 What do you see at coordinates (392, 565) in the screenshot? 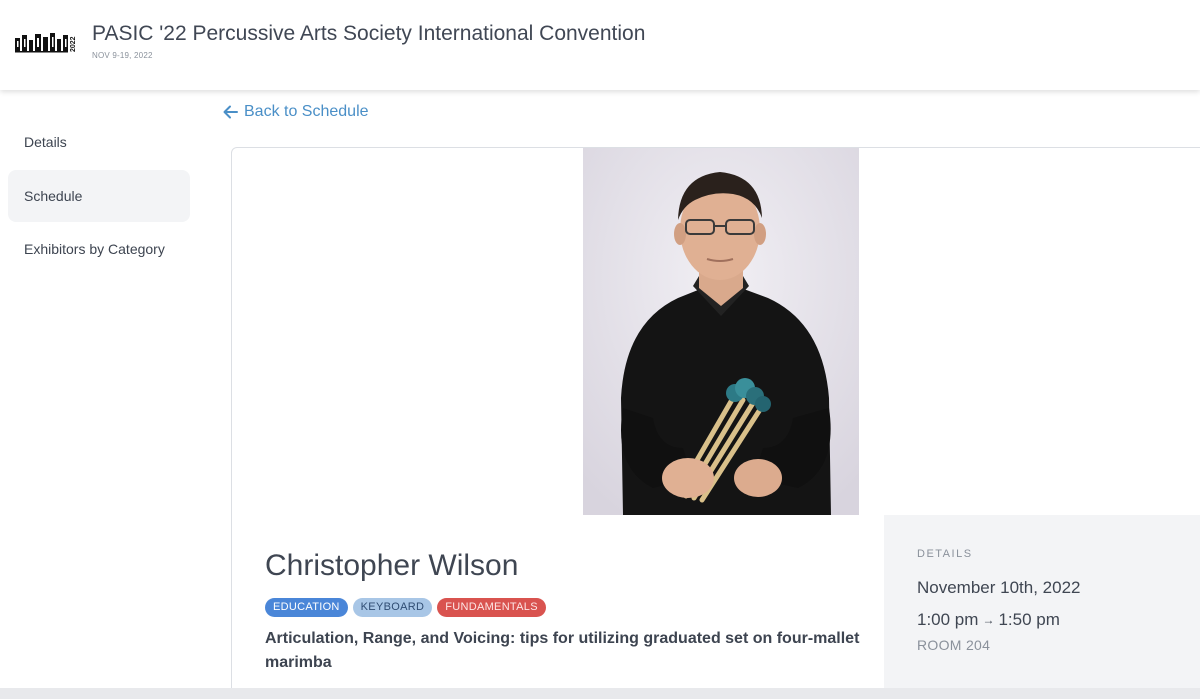
I see `speaker-name: Christopher Wilson` at bounding box center [392, 565].